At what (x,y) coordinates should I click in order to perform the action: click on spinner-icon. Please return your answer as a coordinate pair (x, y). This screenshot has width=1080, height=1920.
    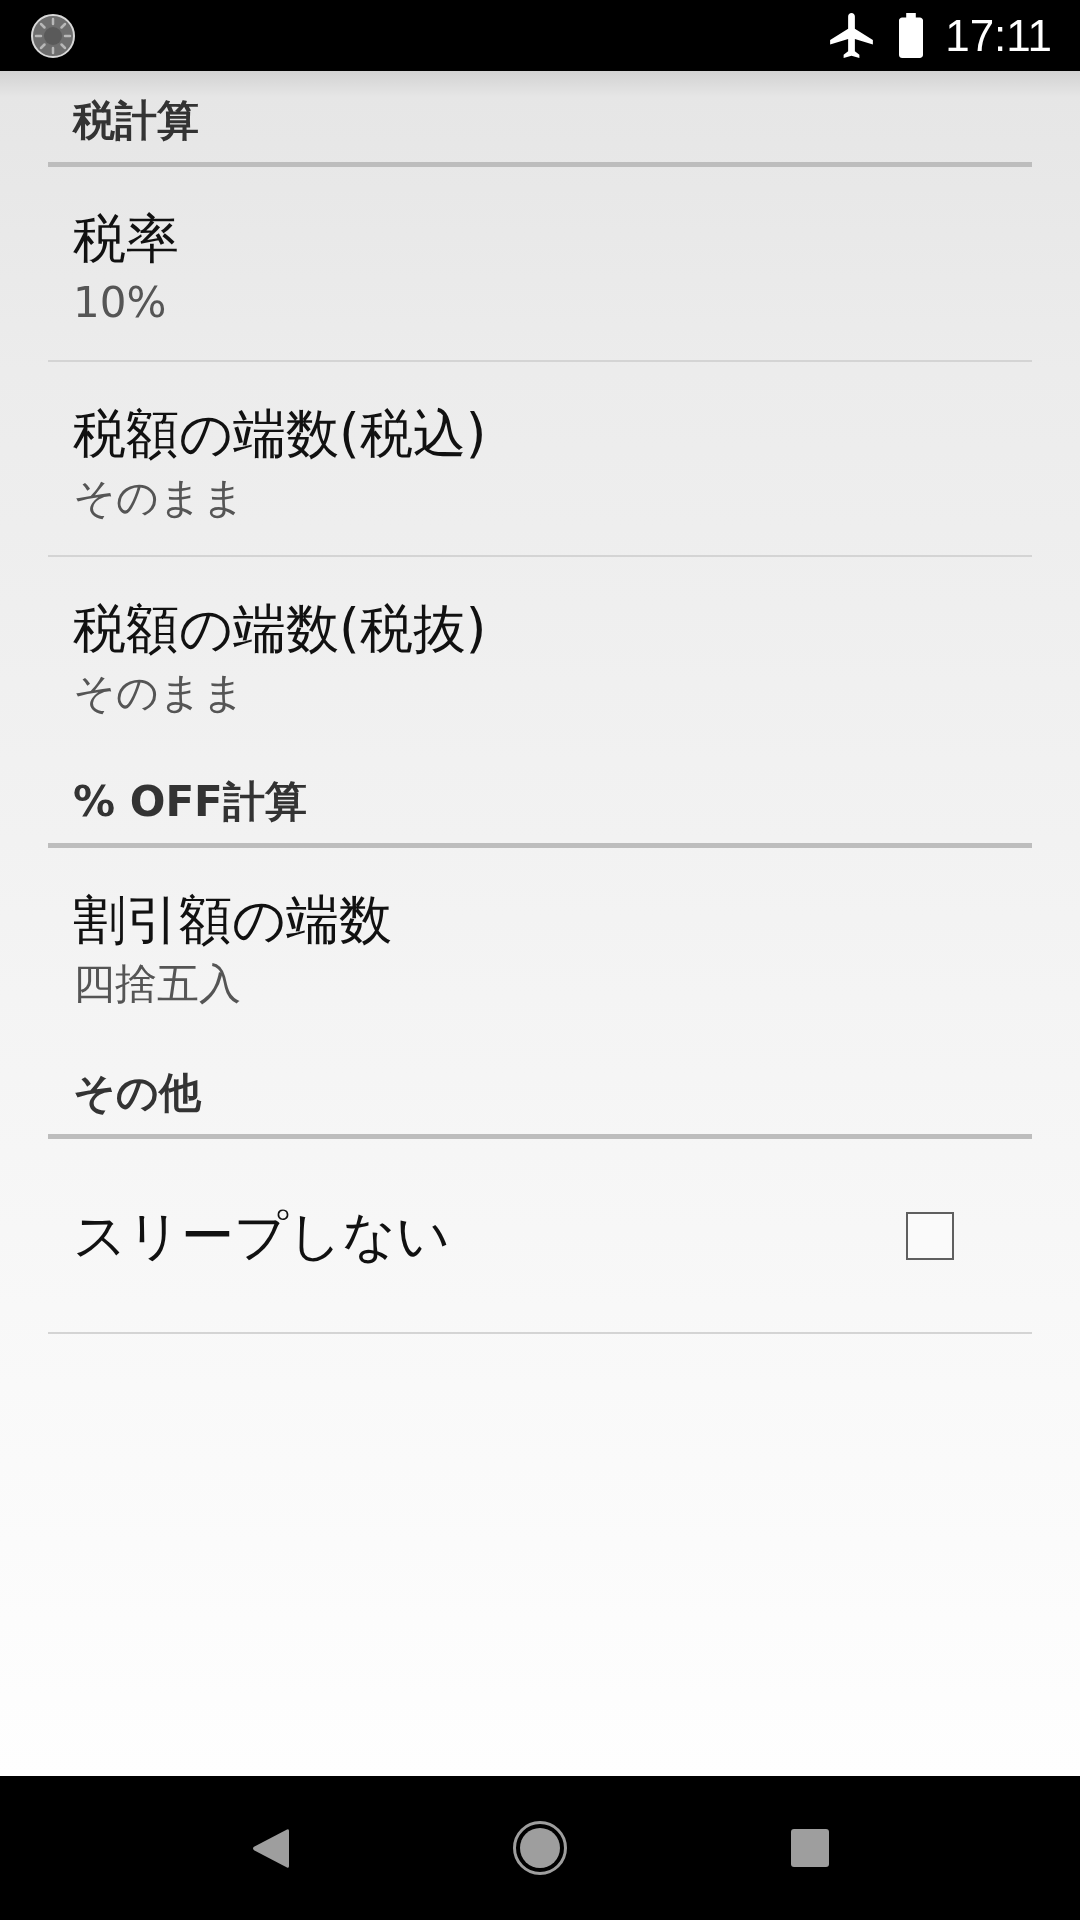
    Looking at the image, I should click on (53, 35).